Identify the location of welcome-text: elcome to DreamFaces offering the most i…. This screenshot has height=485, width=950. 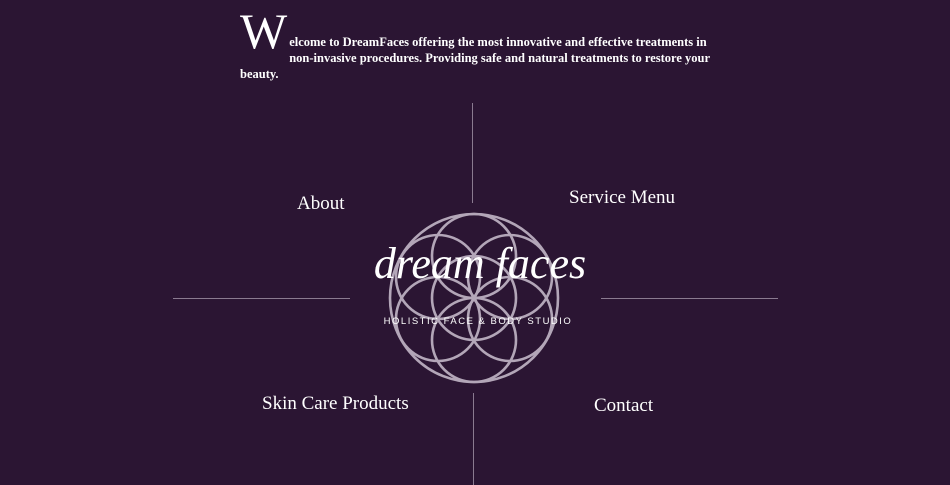
(475, 58).